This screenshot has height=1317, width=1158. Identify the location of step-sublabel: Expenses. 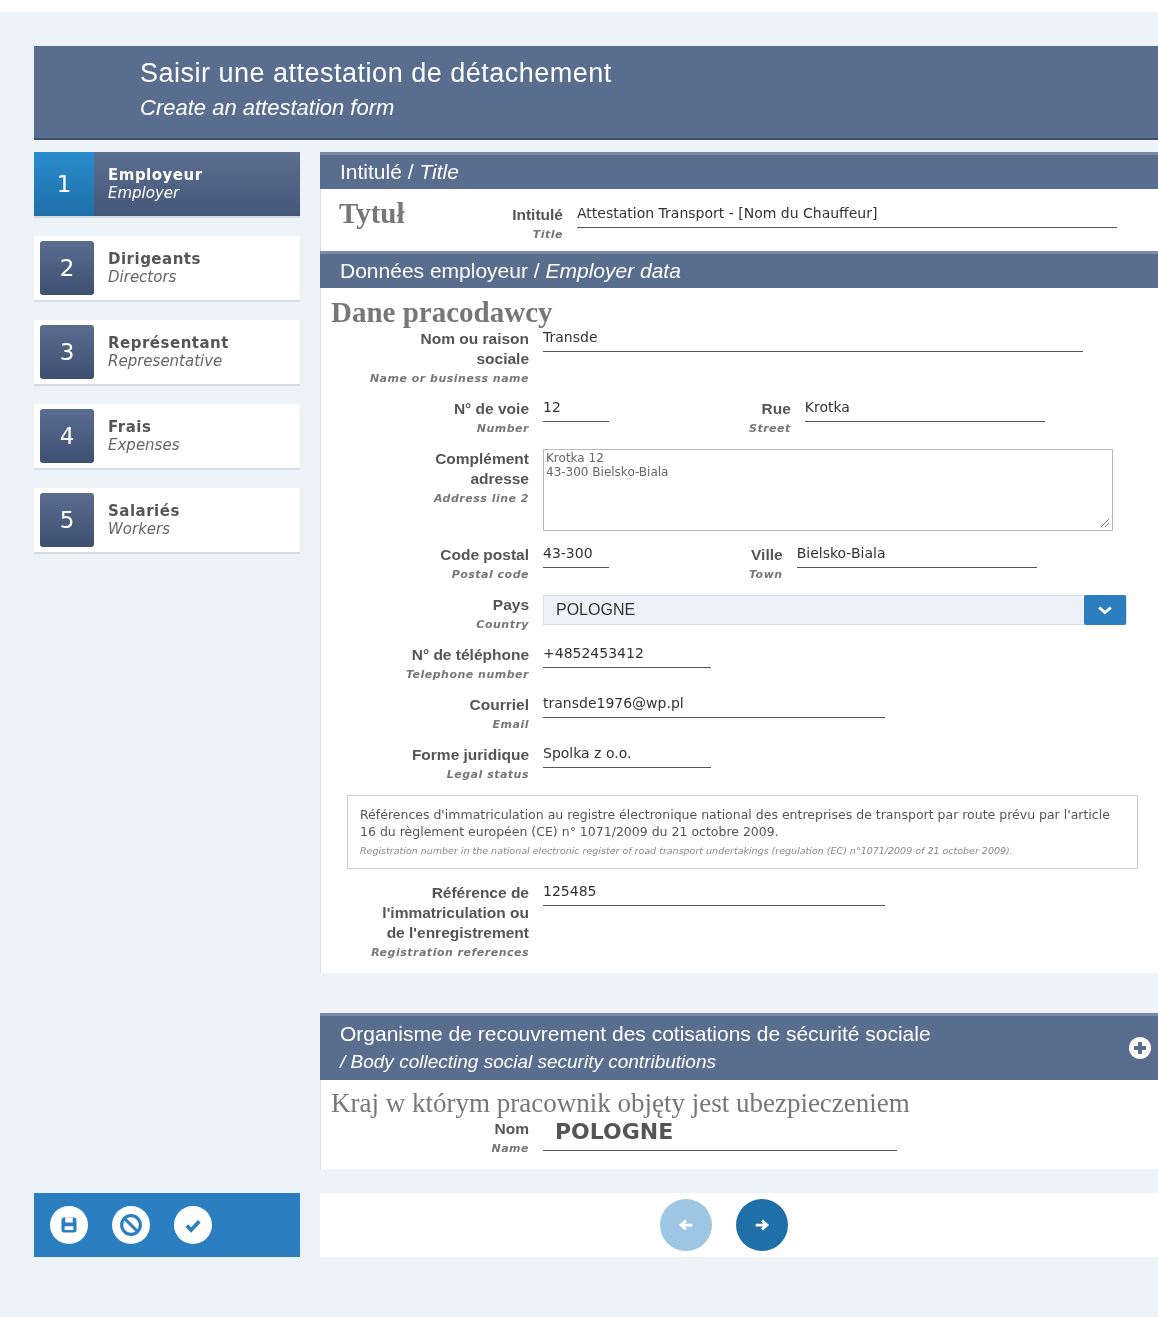
(144, 445).